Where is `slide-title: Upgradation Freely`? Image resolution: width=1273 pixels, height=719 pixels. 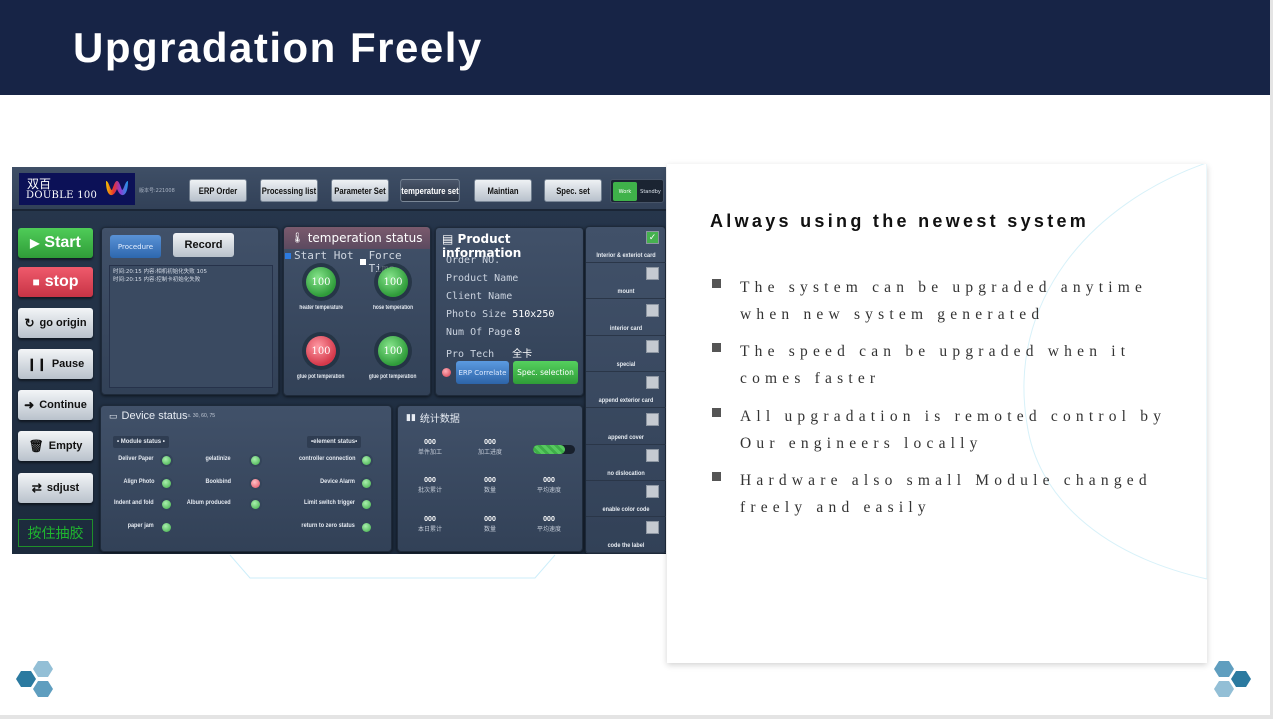 slide-title: Upgradation Freely is located at coordinates (278, 47).